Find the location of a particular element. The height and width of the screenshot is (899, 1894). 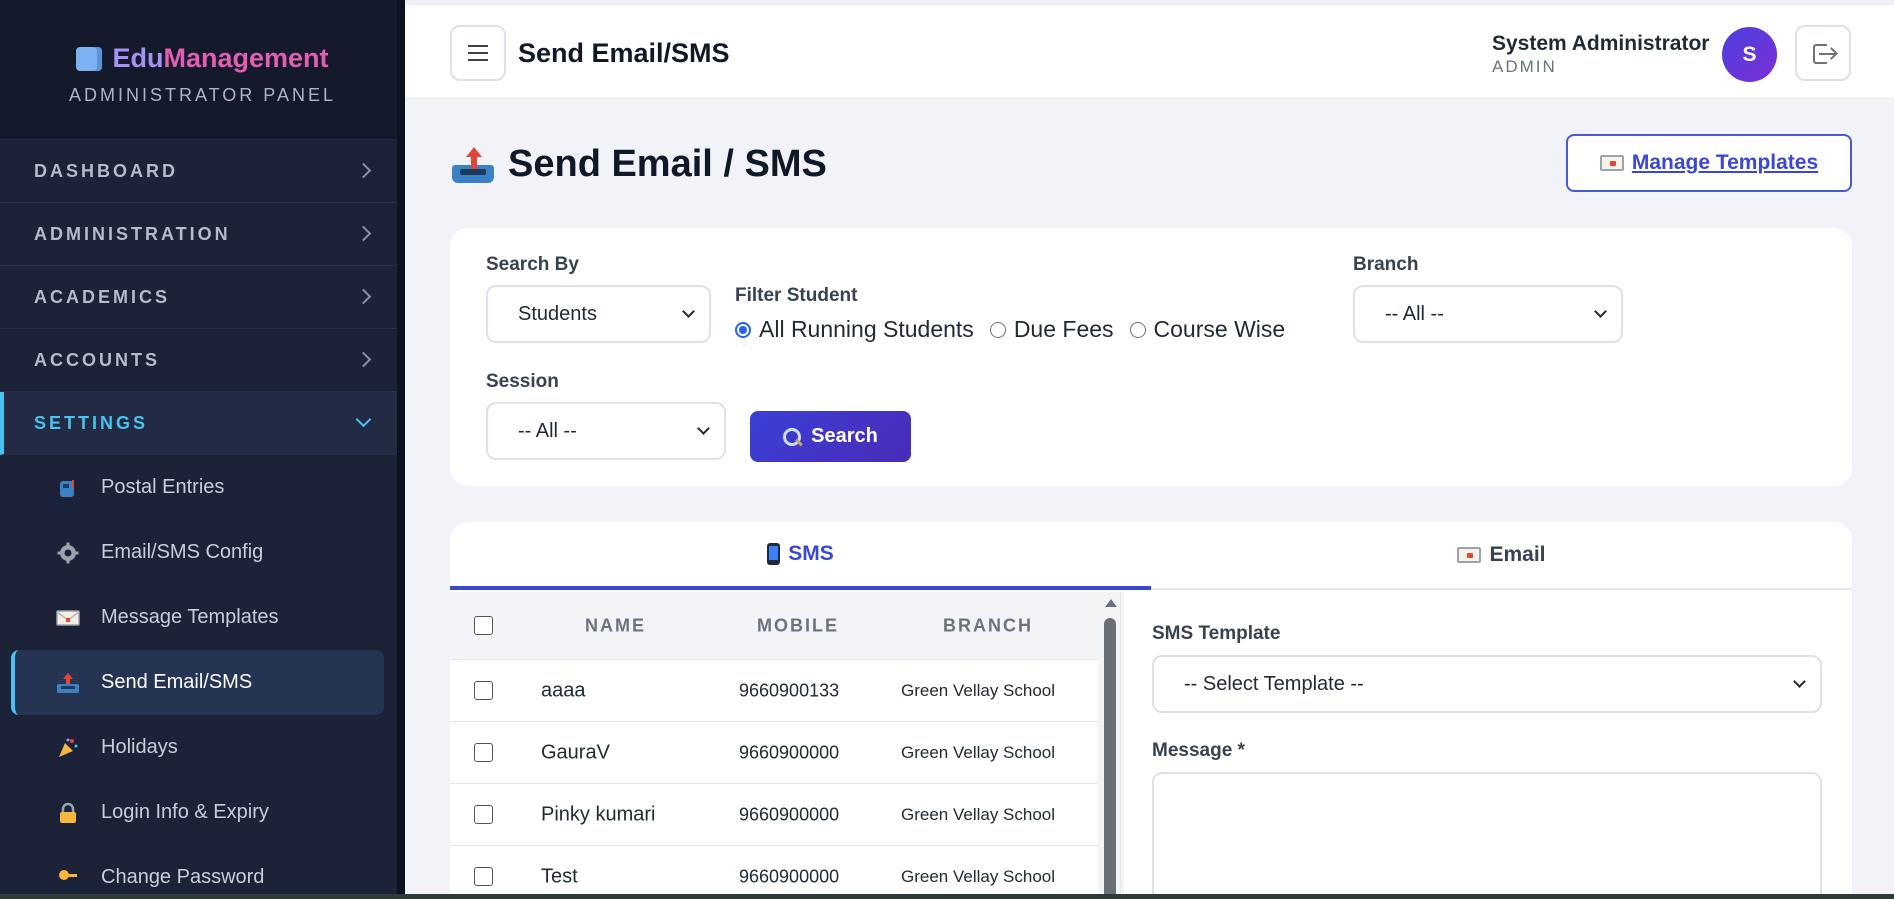

bottom-edge-bar is located at coordinates (947, 896).